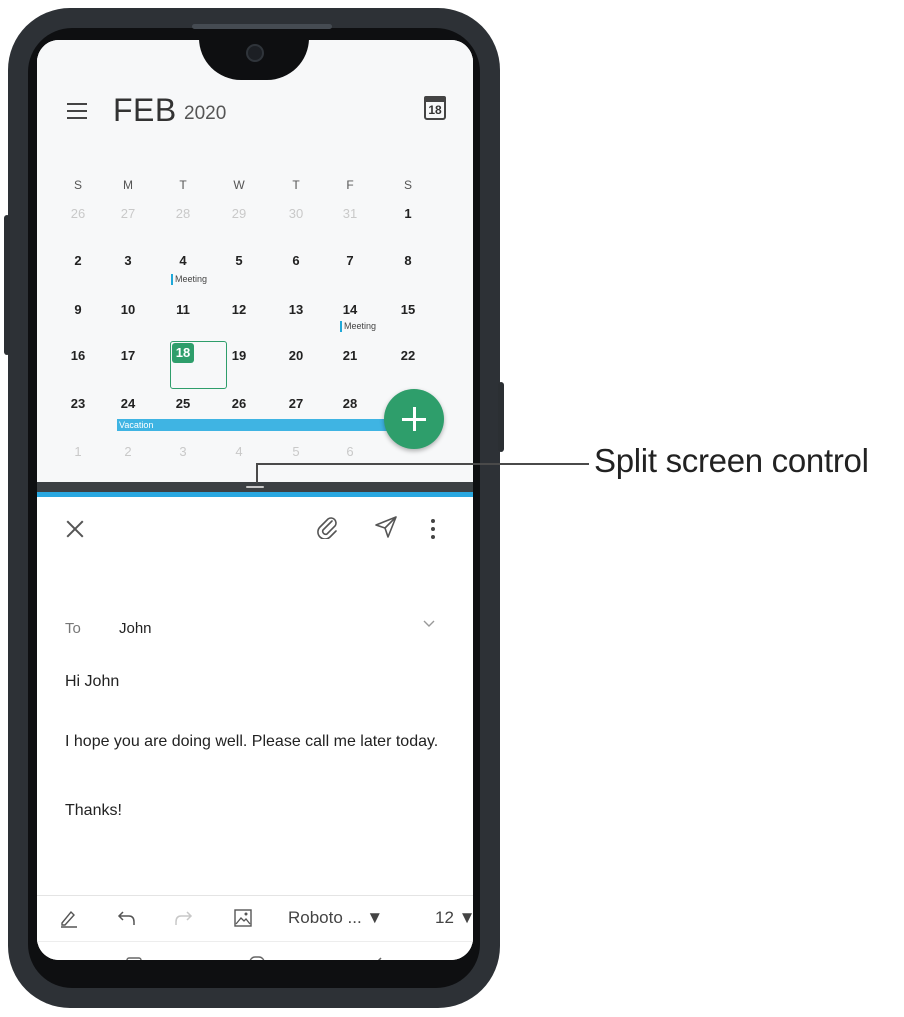  I want to click on home-icon, so click(257, 957).